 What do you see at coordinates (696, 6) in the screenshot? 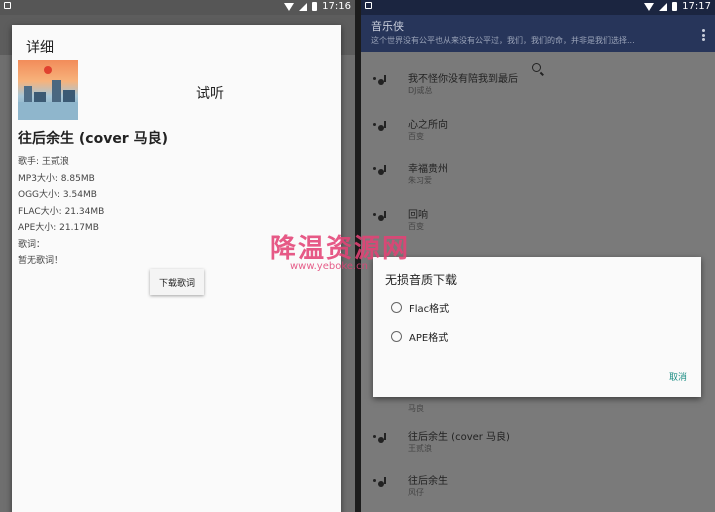
I see `status-time: 17:17` at bounding box center [696, 6].